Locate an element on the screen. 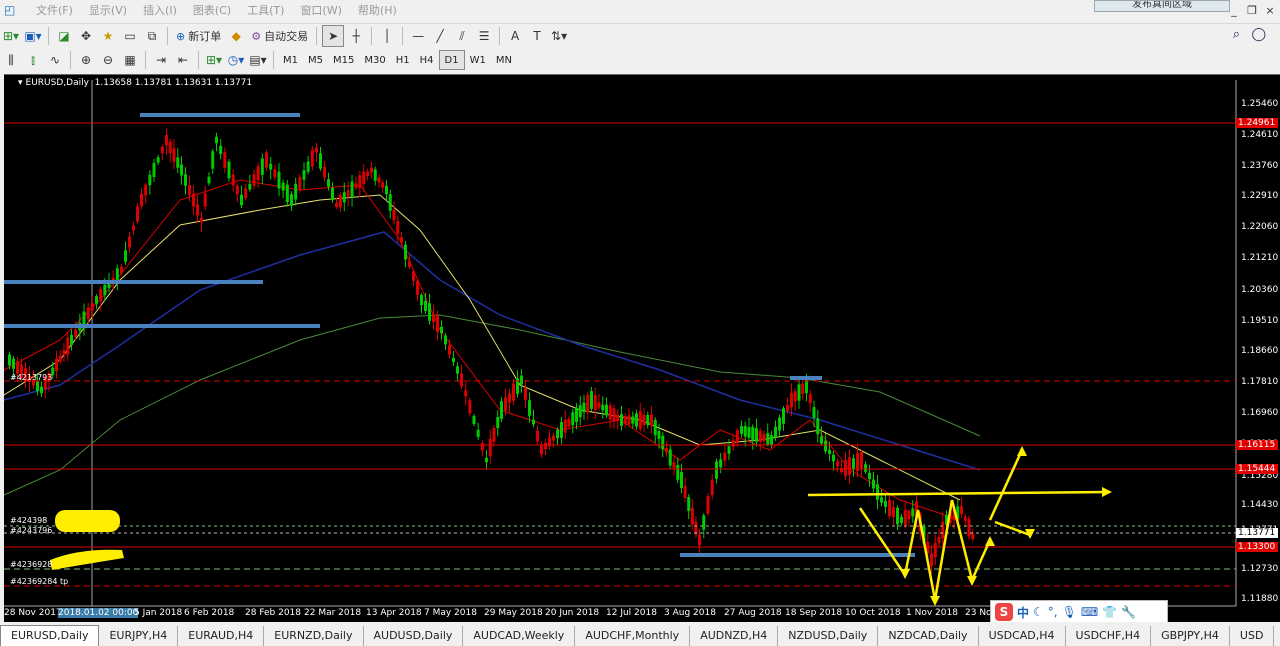 Image resolution: width=1280 pixels, height=646 pixels. moon-icon: ☾ is located at coordinates (1038, 612).